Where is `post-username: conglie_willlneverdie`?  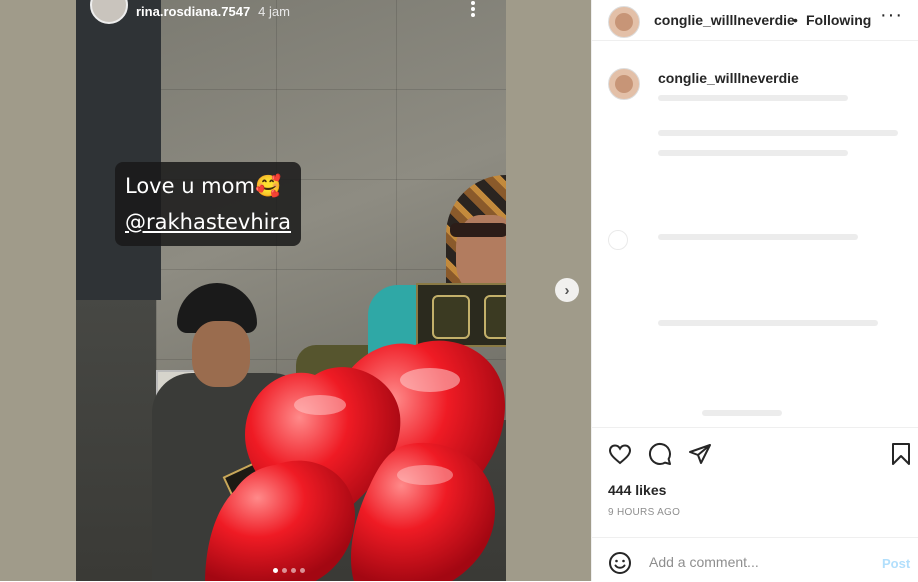 post-username: conglie_willlneverdie is located at coordinates (724, 20).